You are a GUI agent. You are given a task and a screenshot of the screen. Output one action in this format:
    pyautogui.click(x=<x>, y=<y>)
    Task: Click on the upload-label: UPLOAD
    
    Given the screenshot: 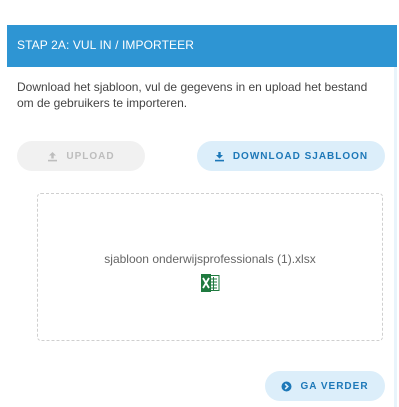 What is the action you would take?
    pyautogui.click(x=90, y=156)
    